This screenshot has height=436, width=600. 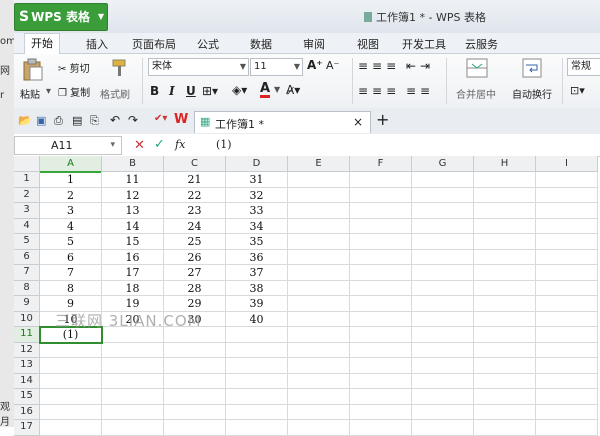 I want to click on row-header-4: 4, so click(x=27, y=226).